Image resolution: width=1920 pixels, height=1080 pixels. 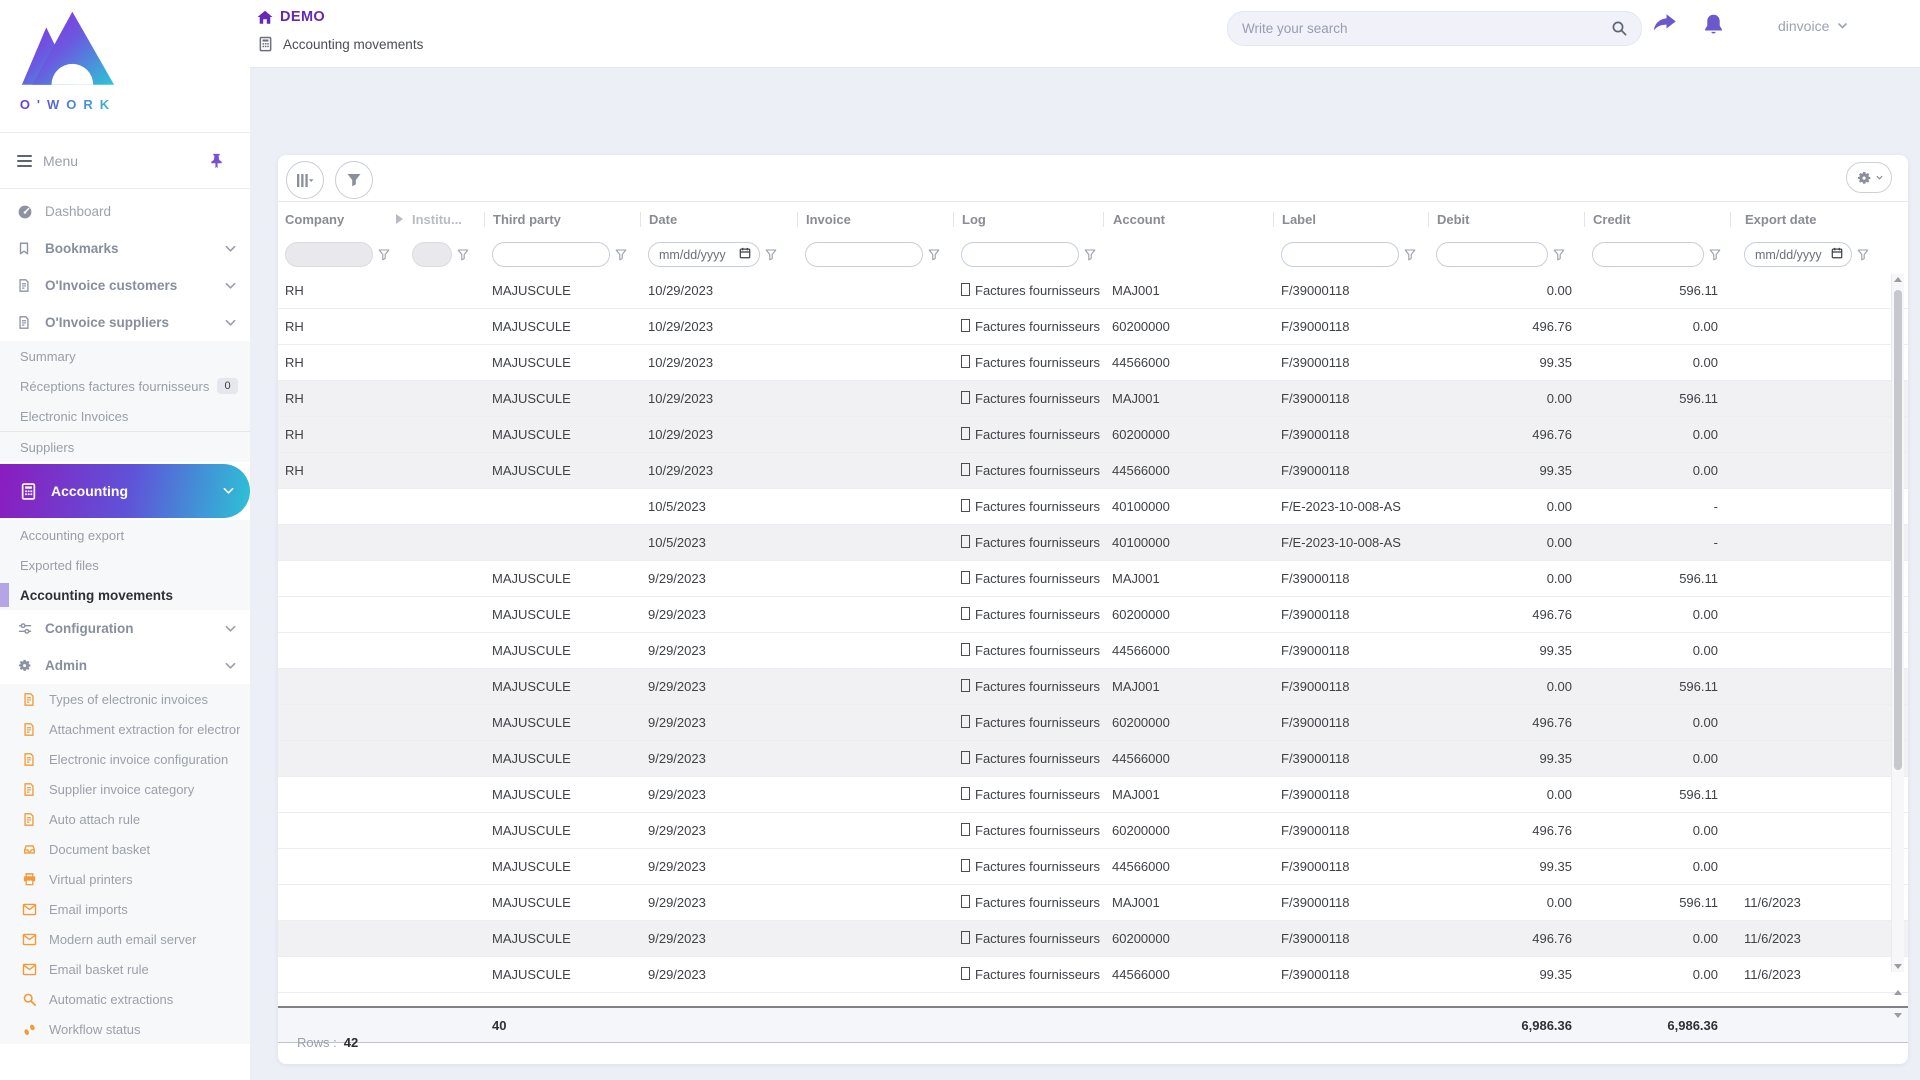 What do you see at coordinates (384, 254) in the screenshot?
I see `filter-funnel-company` at bounding box center [384, 254].